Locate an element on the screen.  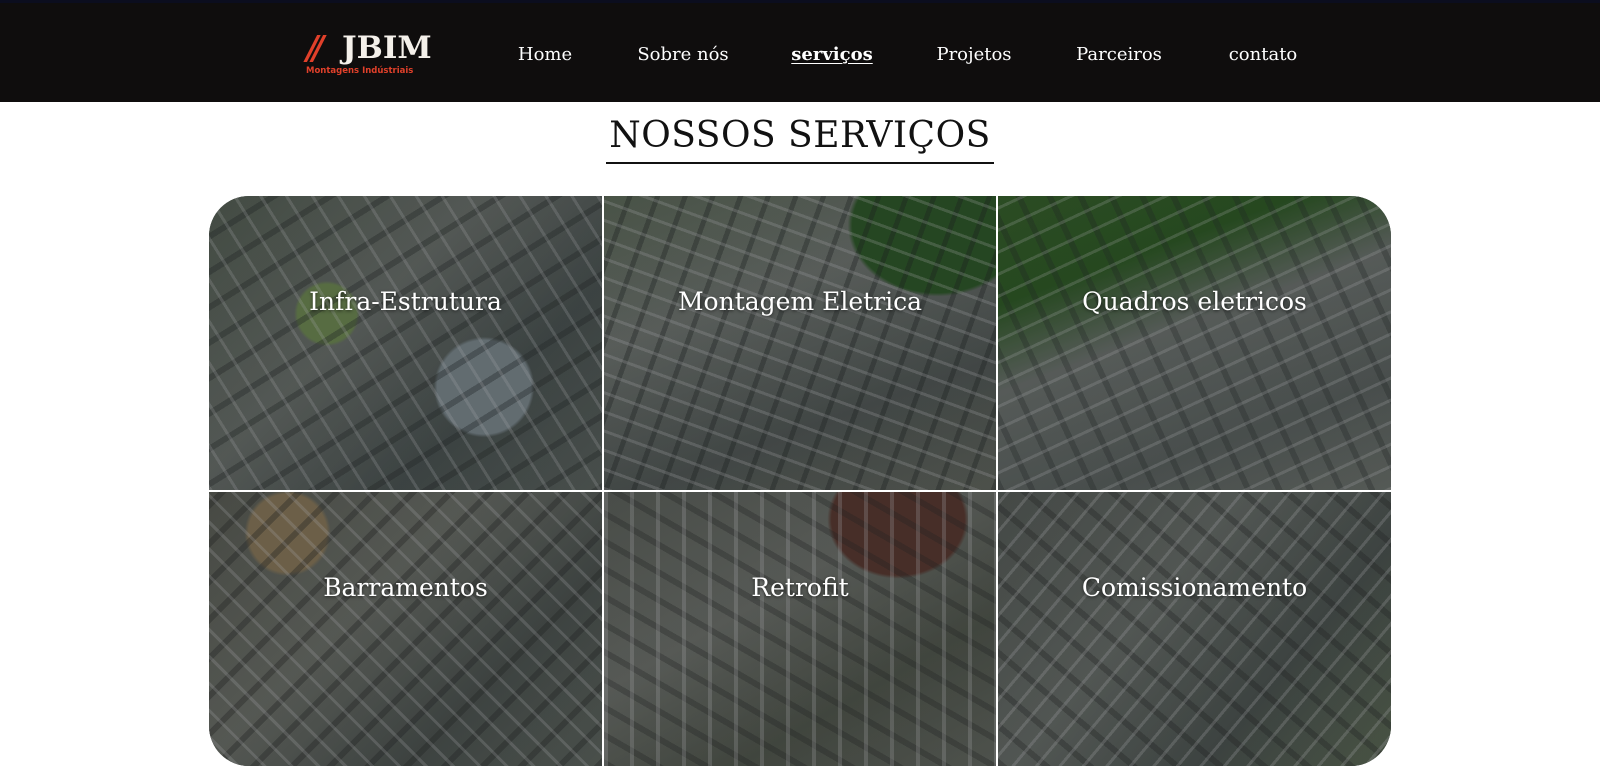
logo-slashes: // is located at coordinates (315, 47).